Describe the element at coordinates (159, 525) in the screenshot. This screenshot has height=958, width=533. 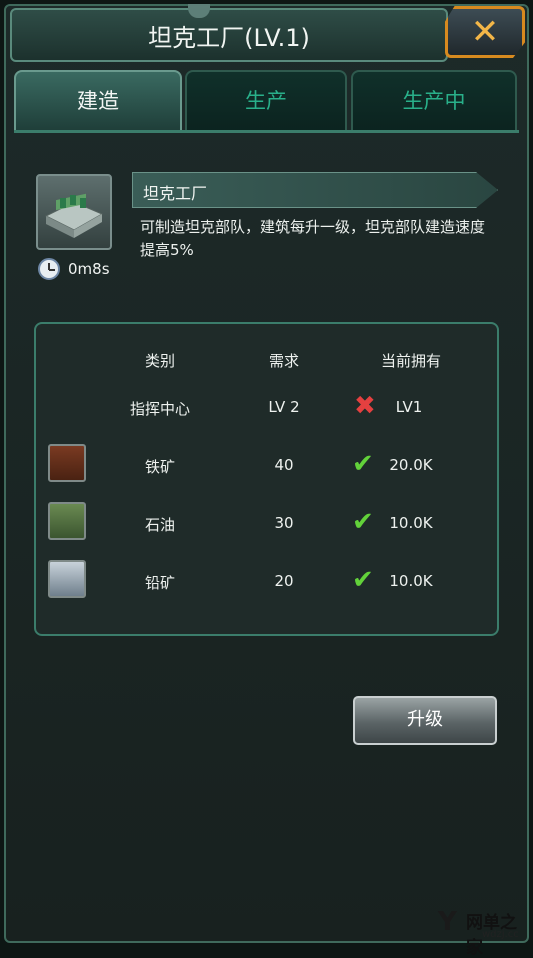
I see `row-category: 石油` at that location.